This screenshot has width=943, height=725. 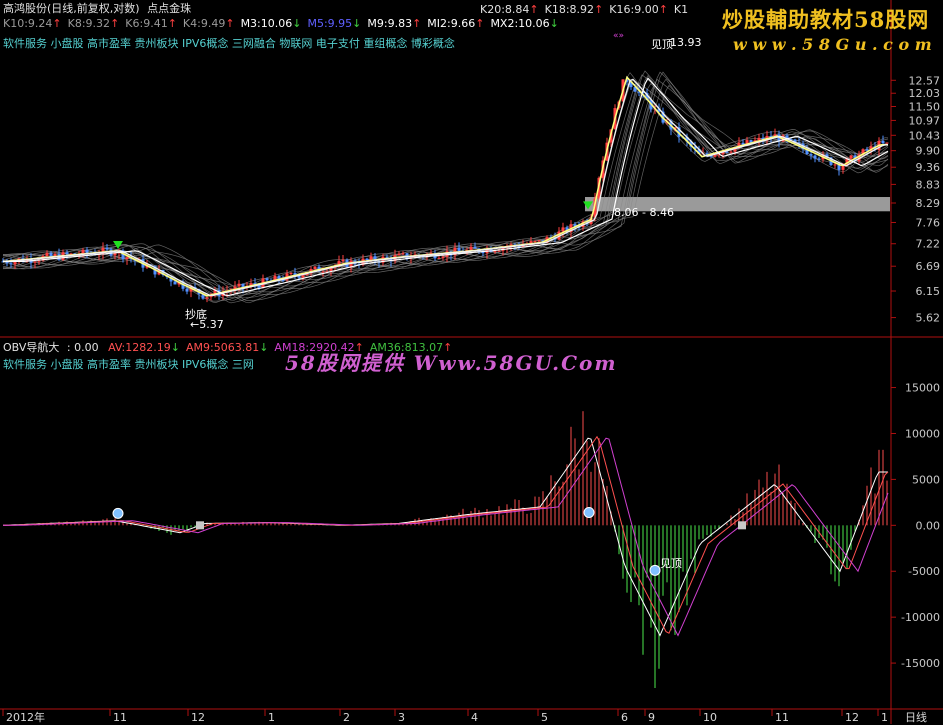 What do you see at coordinates (925, 120) in the screenshot?
I see `price-tick-label: 10.97` at bounding box center [925, 120].